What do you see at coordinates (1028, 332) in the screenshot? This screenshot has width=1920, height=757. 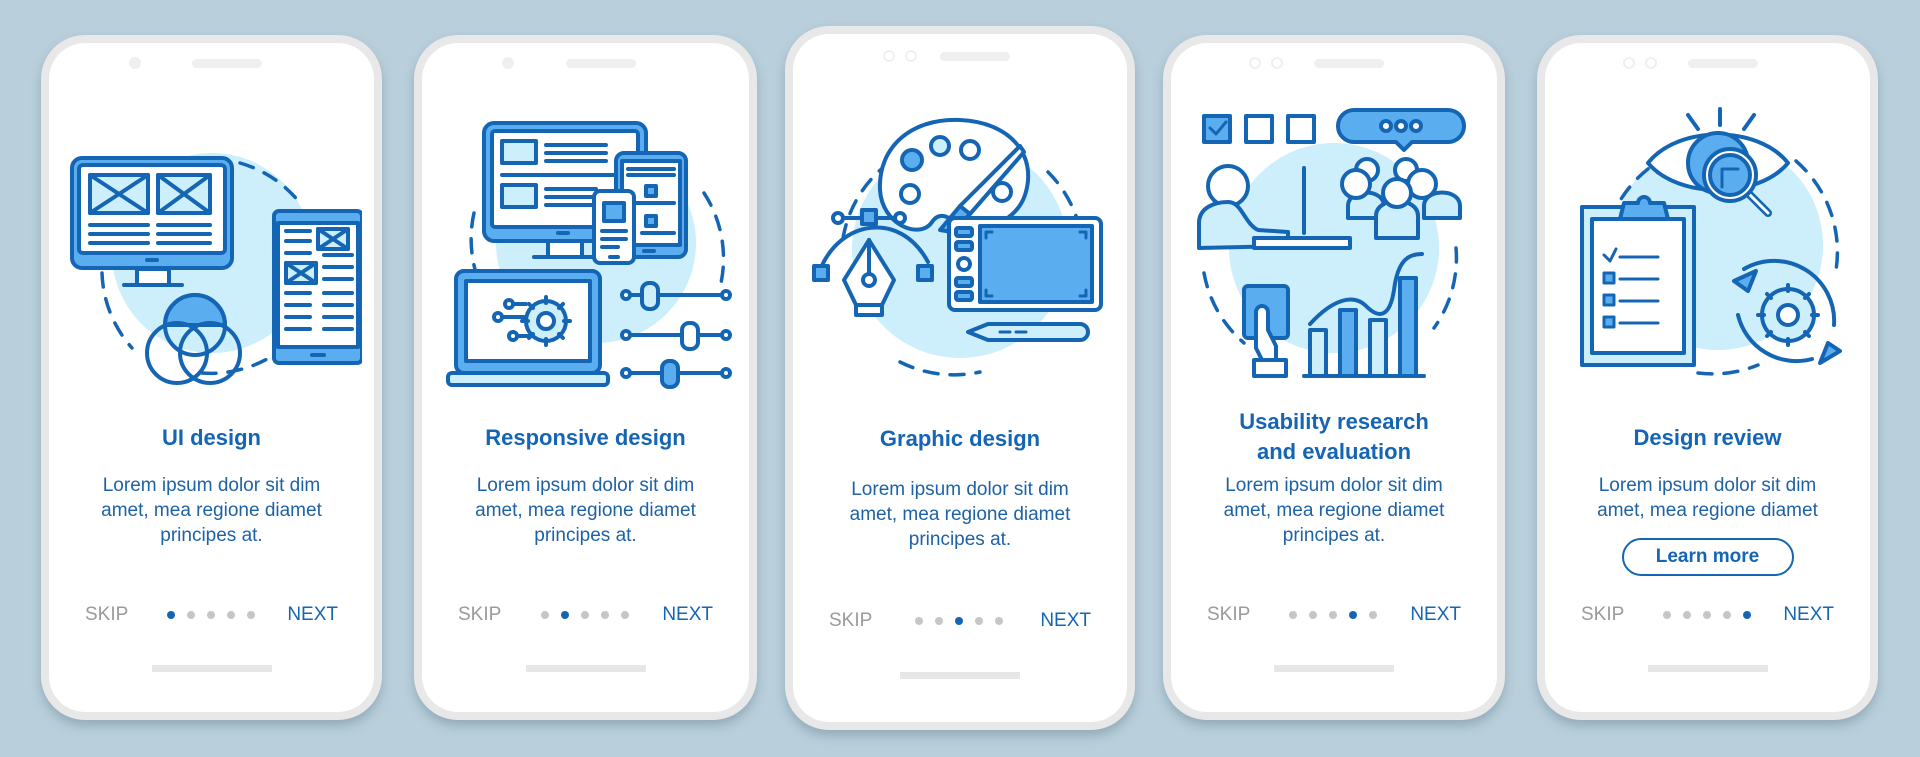 I see `stylus-pen-icon` at bounding box center [1028, 332].